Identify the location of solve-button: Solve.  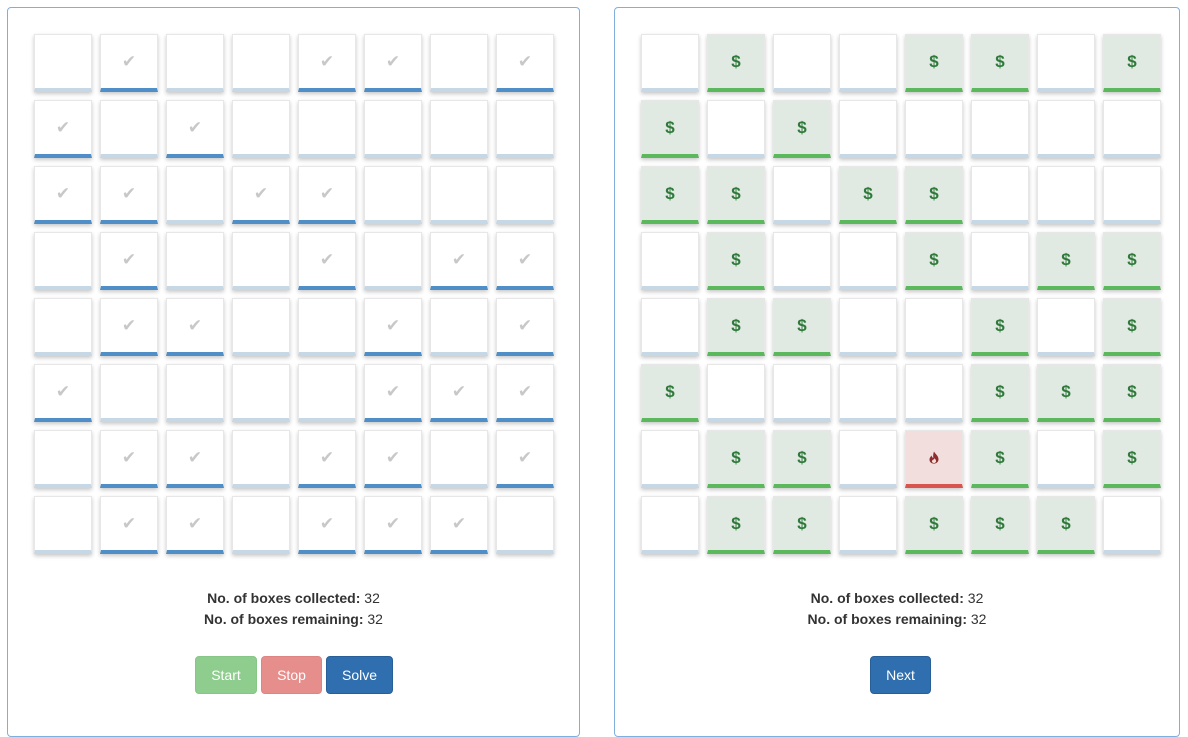
(359, 675).